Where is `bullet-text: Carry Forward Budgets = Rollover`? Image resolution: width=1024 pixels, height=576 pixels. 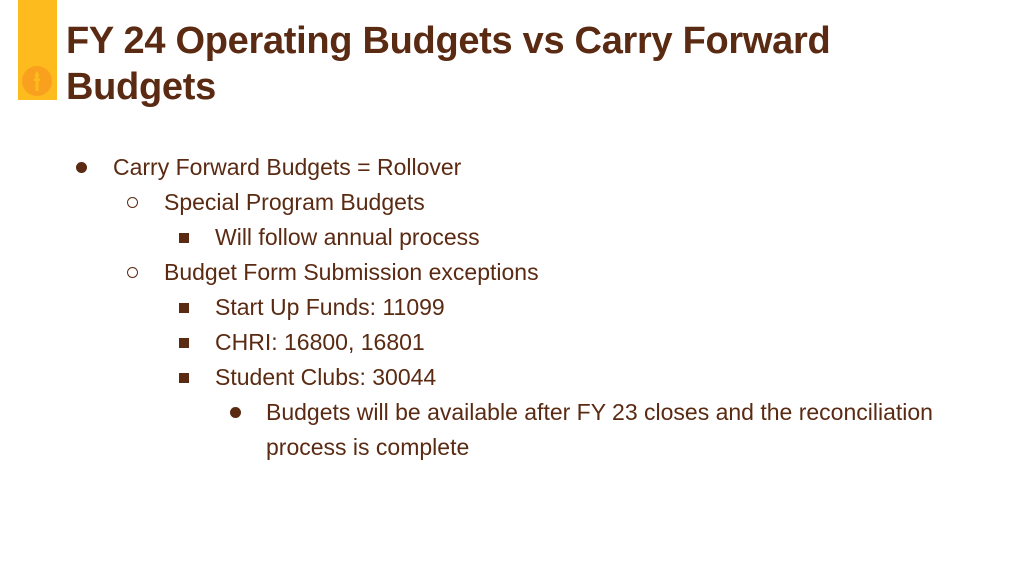 bullet-text: Carry Forward Budgets = Rollover is located at coordinates (287, 167).